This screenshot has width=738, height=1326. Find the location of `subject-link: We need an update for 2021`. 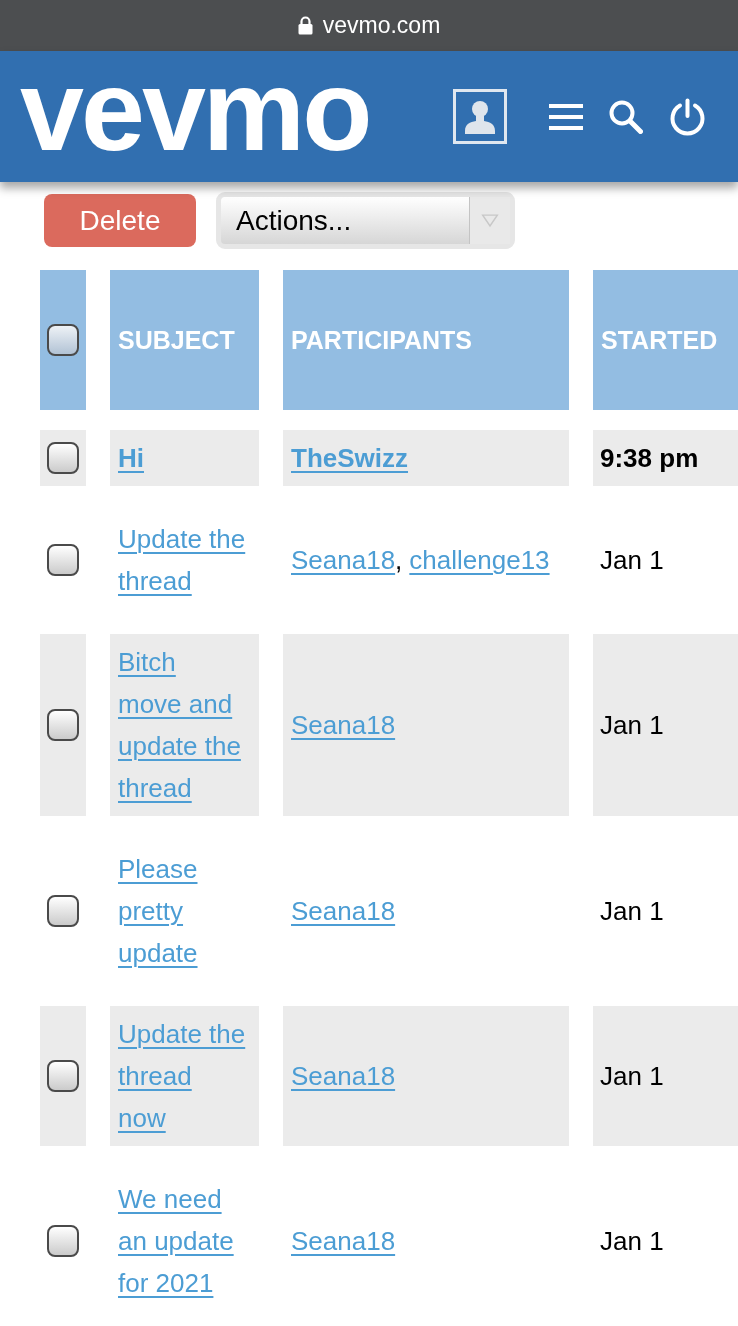

subject-link: We need an update for 2021 is located at coordinates (182, 1241).